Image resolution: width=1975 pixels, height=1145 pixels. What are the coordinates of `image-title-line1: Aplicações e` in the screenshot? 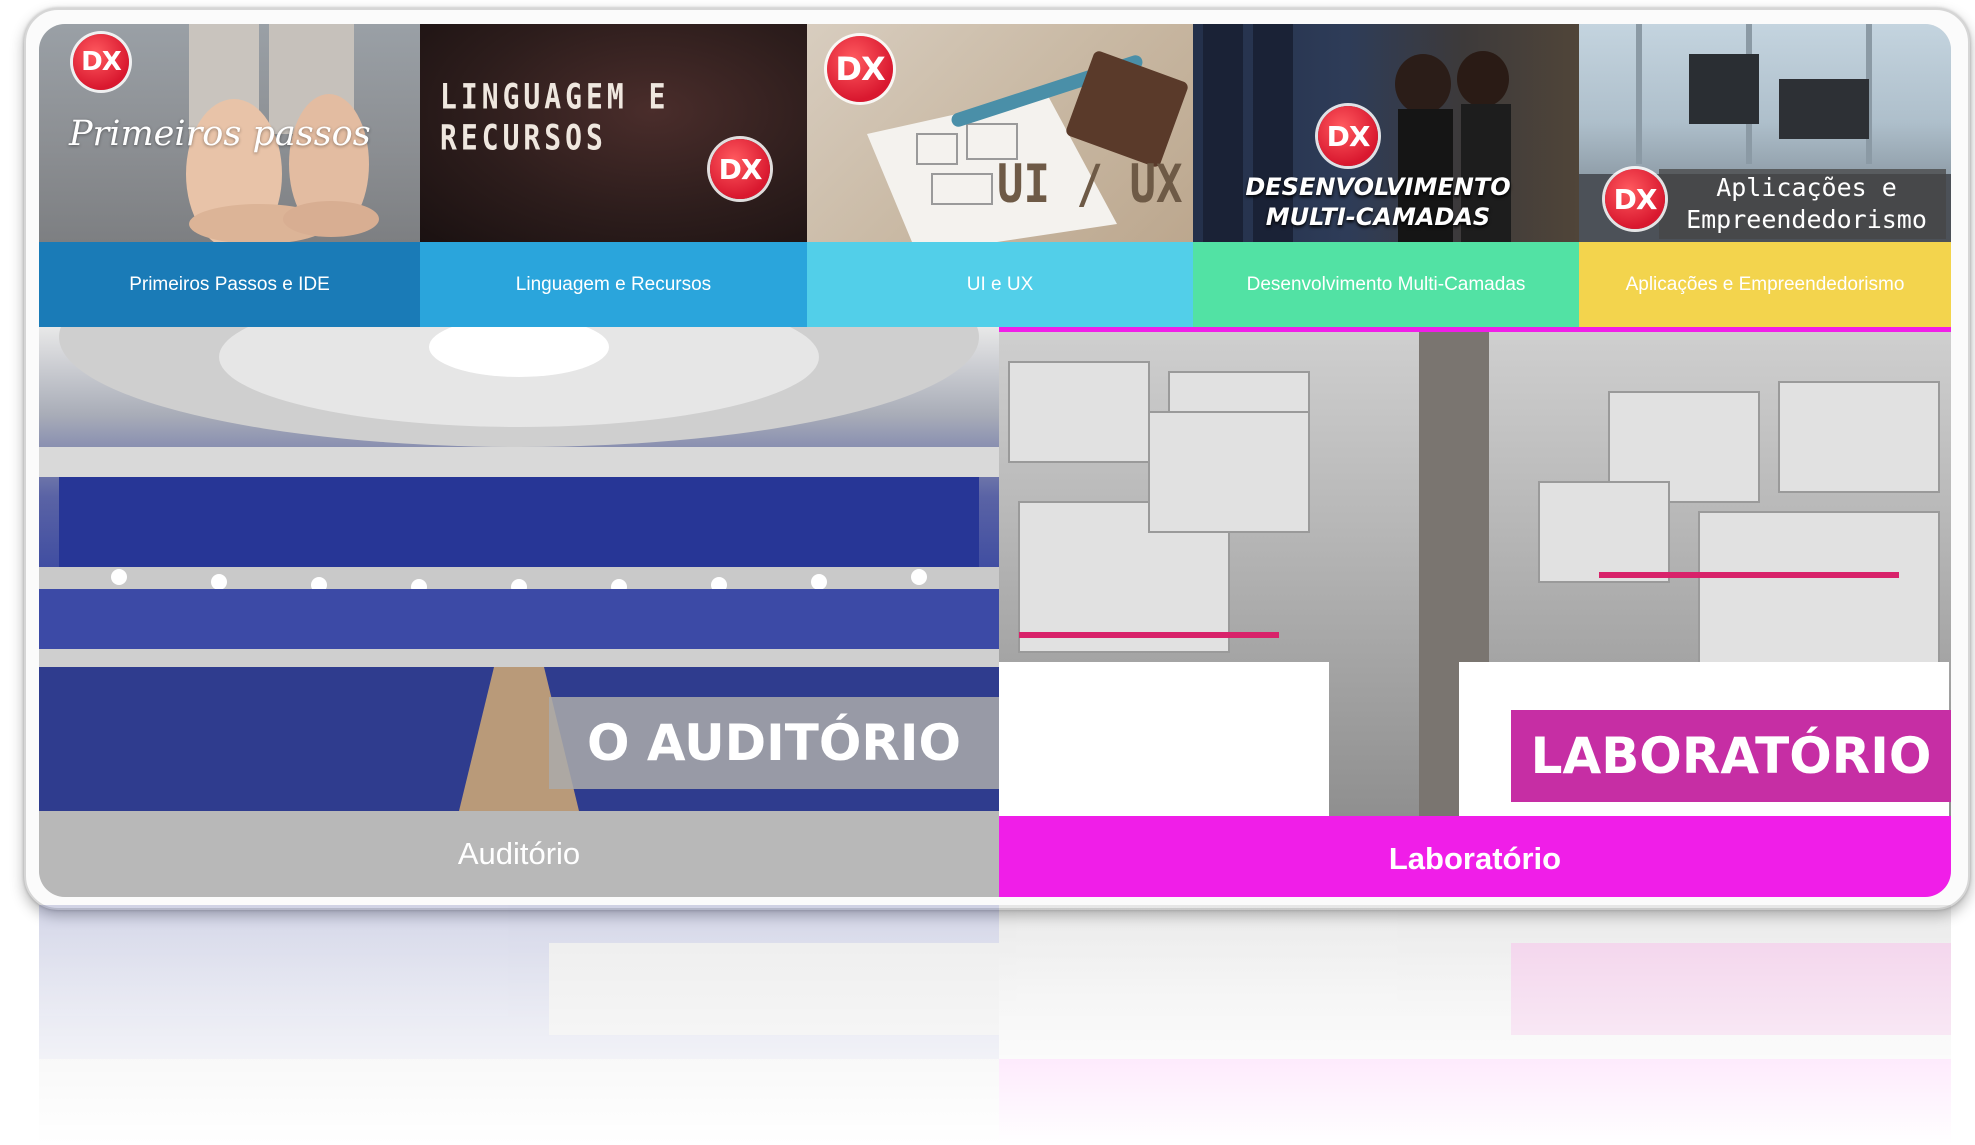 It's located at (1806, 187).